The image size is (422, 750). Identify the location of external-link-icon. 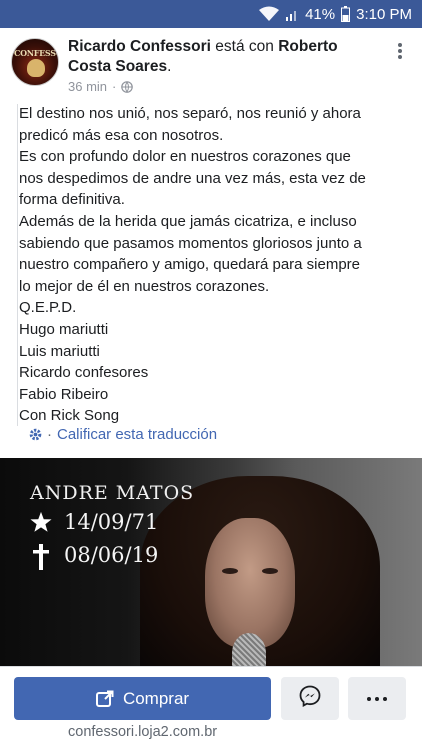
(104, 699).